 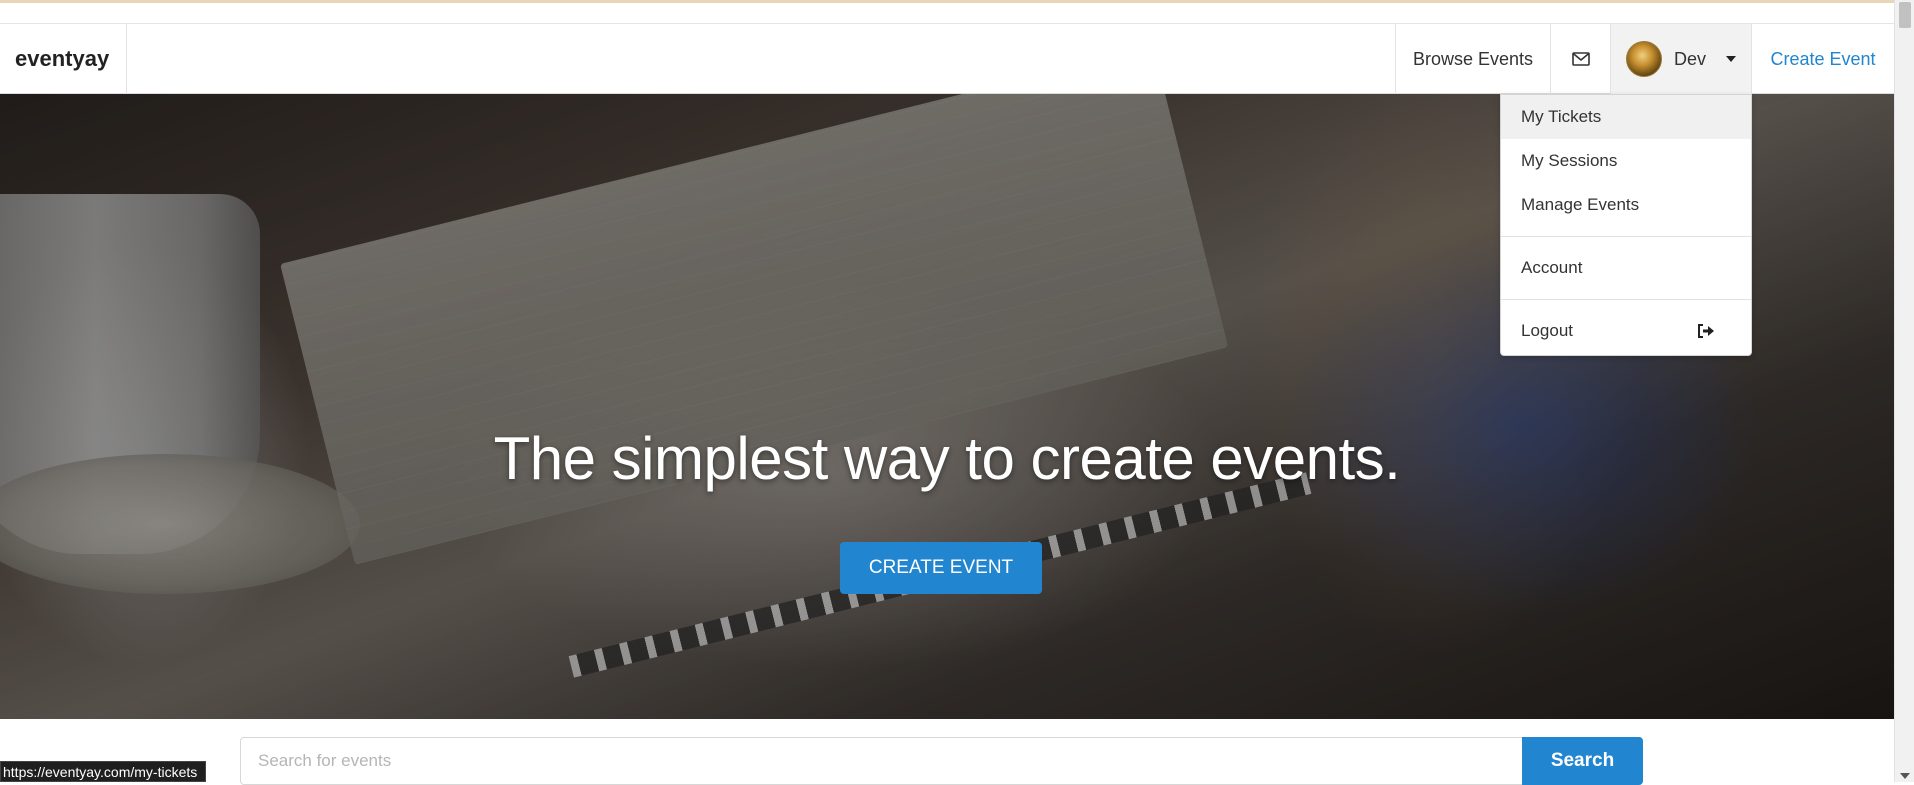 I want to click on create-event-button: CREATE EVENT, so click(x=941, y=568).